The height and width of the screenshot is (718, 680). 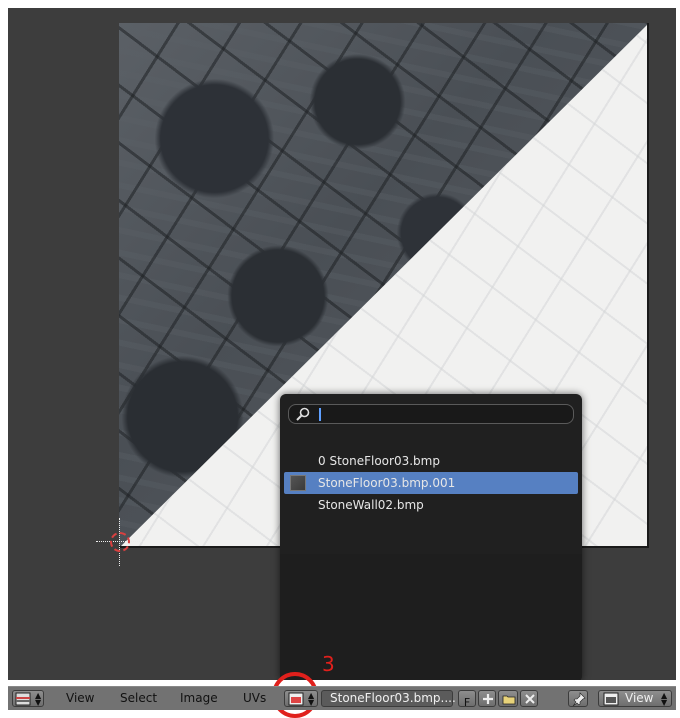 I want to click on open-image-button, so click(x=508, y=698).